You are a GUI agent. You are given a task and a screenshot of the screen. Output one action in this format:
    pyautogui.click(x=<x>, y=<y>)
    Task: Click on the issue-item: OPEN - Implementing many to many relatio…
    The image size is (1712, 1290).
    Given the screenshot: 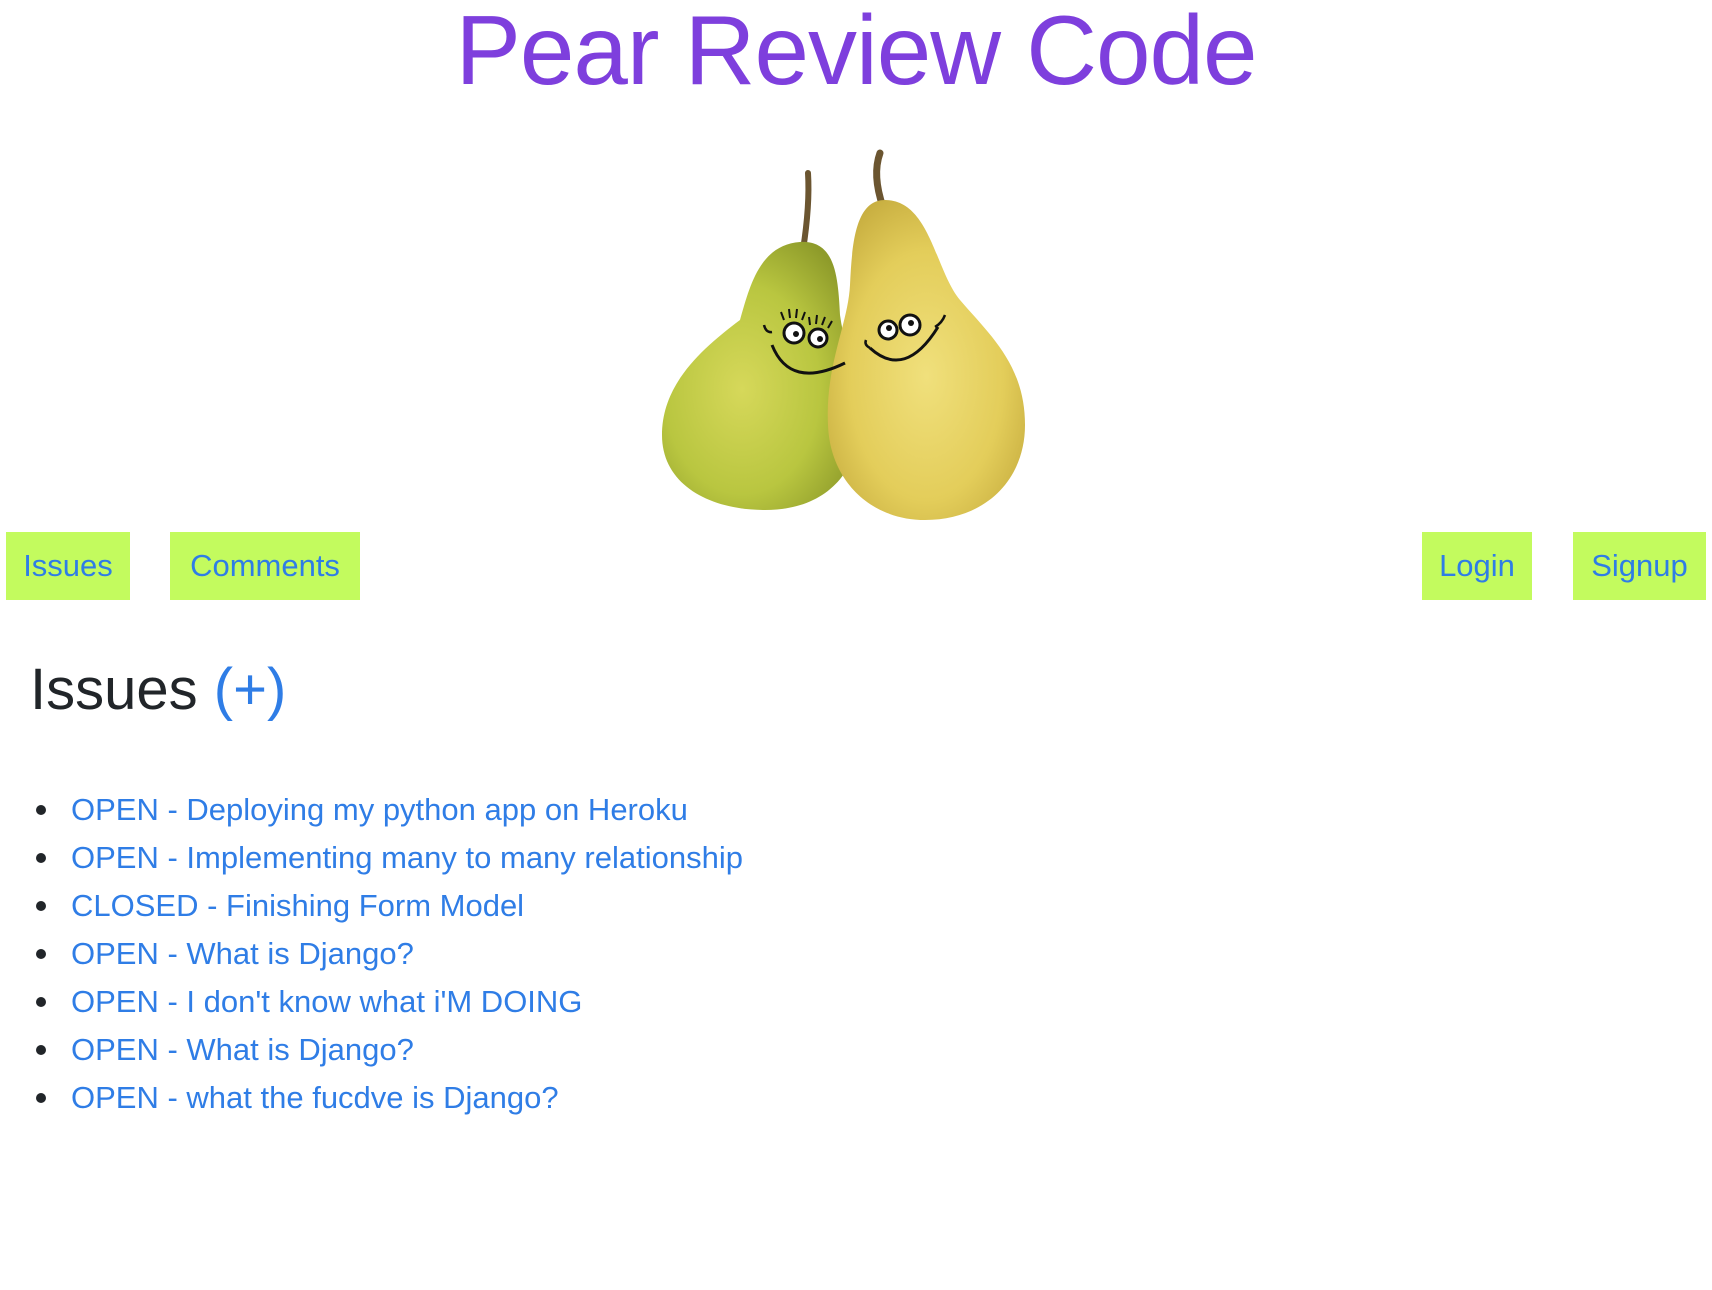 What is the action you would take?
    pyautogui.click(x=386, y=858)
    